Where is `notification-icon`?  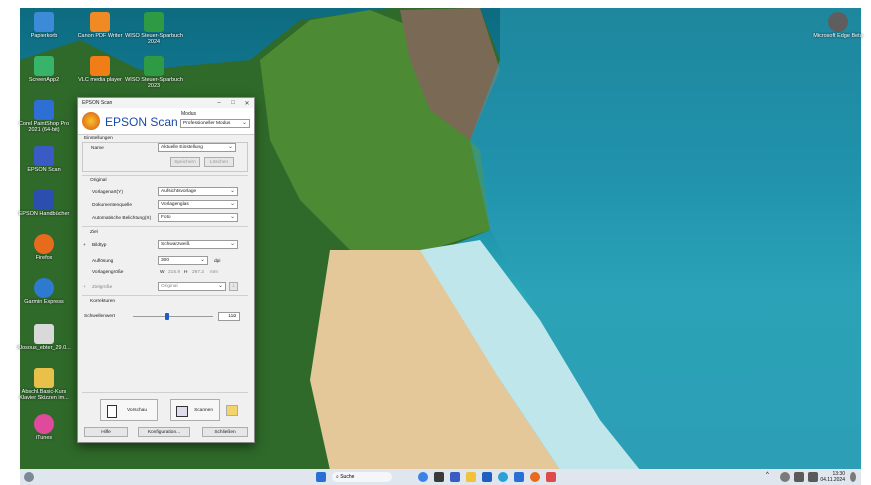 notification-icon is located at coordinates (853, 477).